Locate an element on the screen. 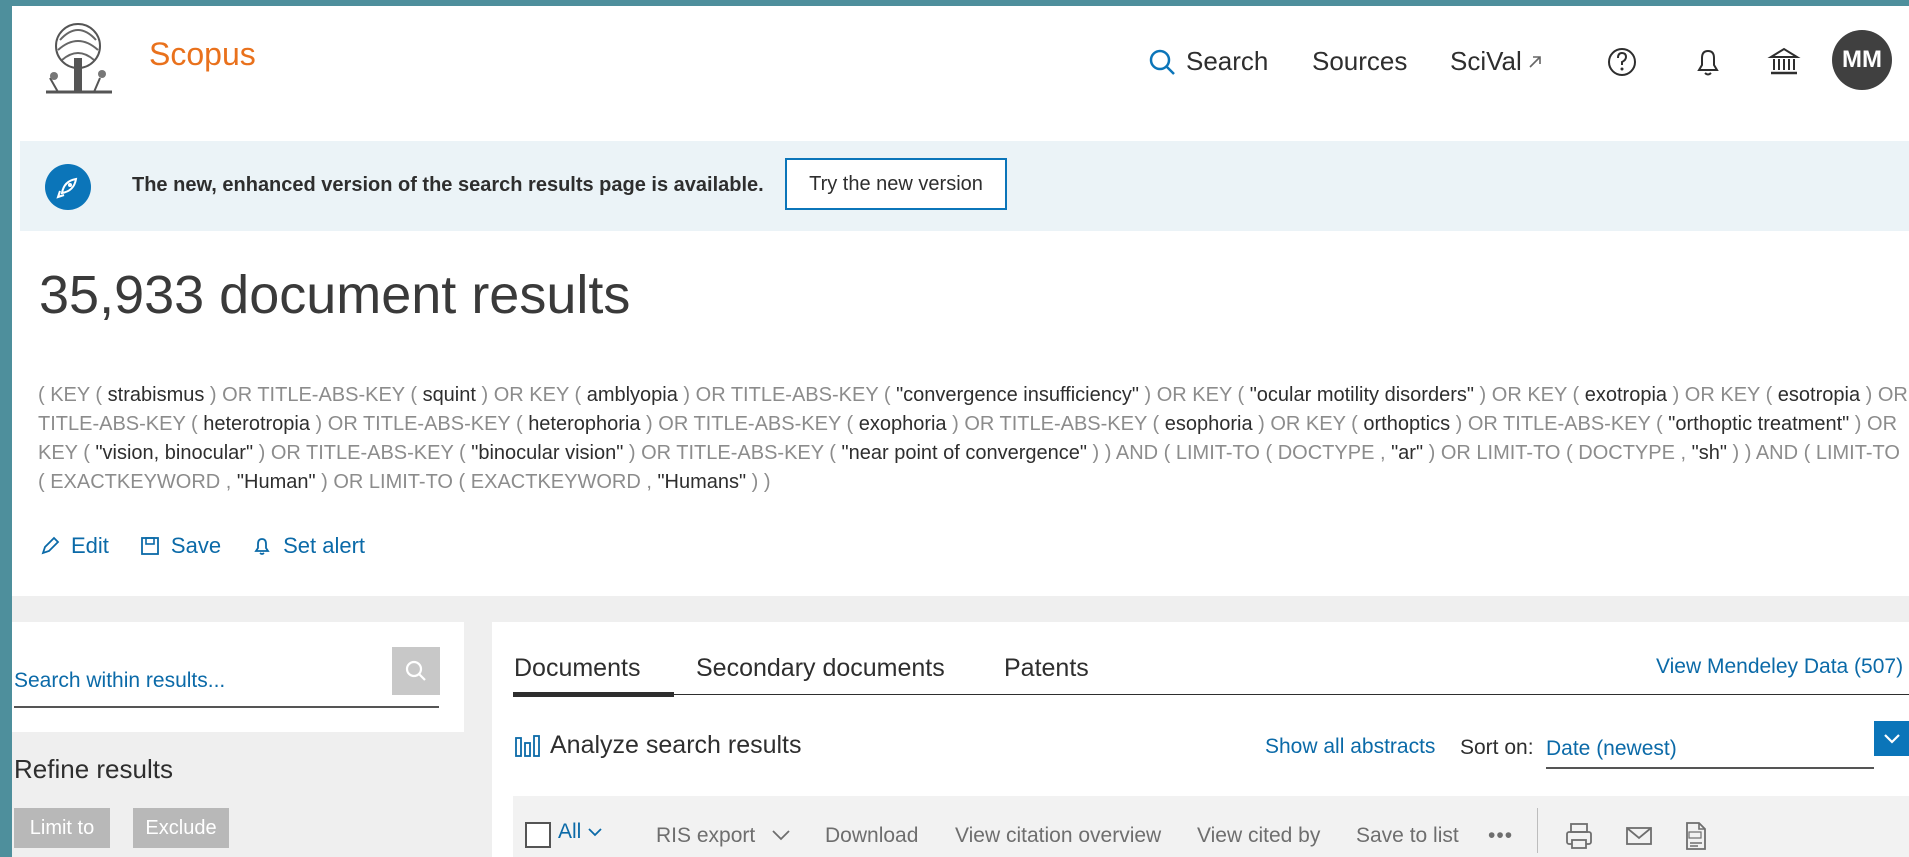 This screenshot has height=857, width=1909. nav-scival: SciVal is located at coordinates (1497, 61).